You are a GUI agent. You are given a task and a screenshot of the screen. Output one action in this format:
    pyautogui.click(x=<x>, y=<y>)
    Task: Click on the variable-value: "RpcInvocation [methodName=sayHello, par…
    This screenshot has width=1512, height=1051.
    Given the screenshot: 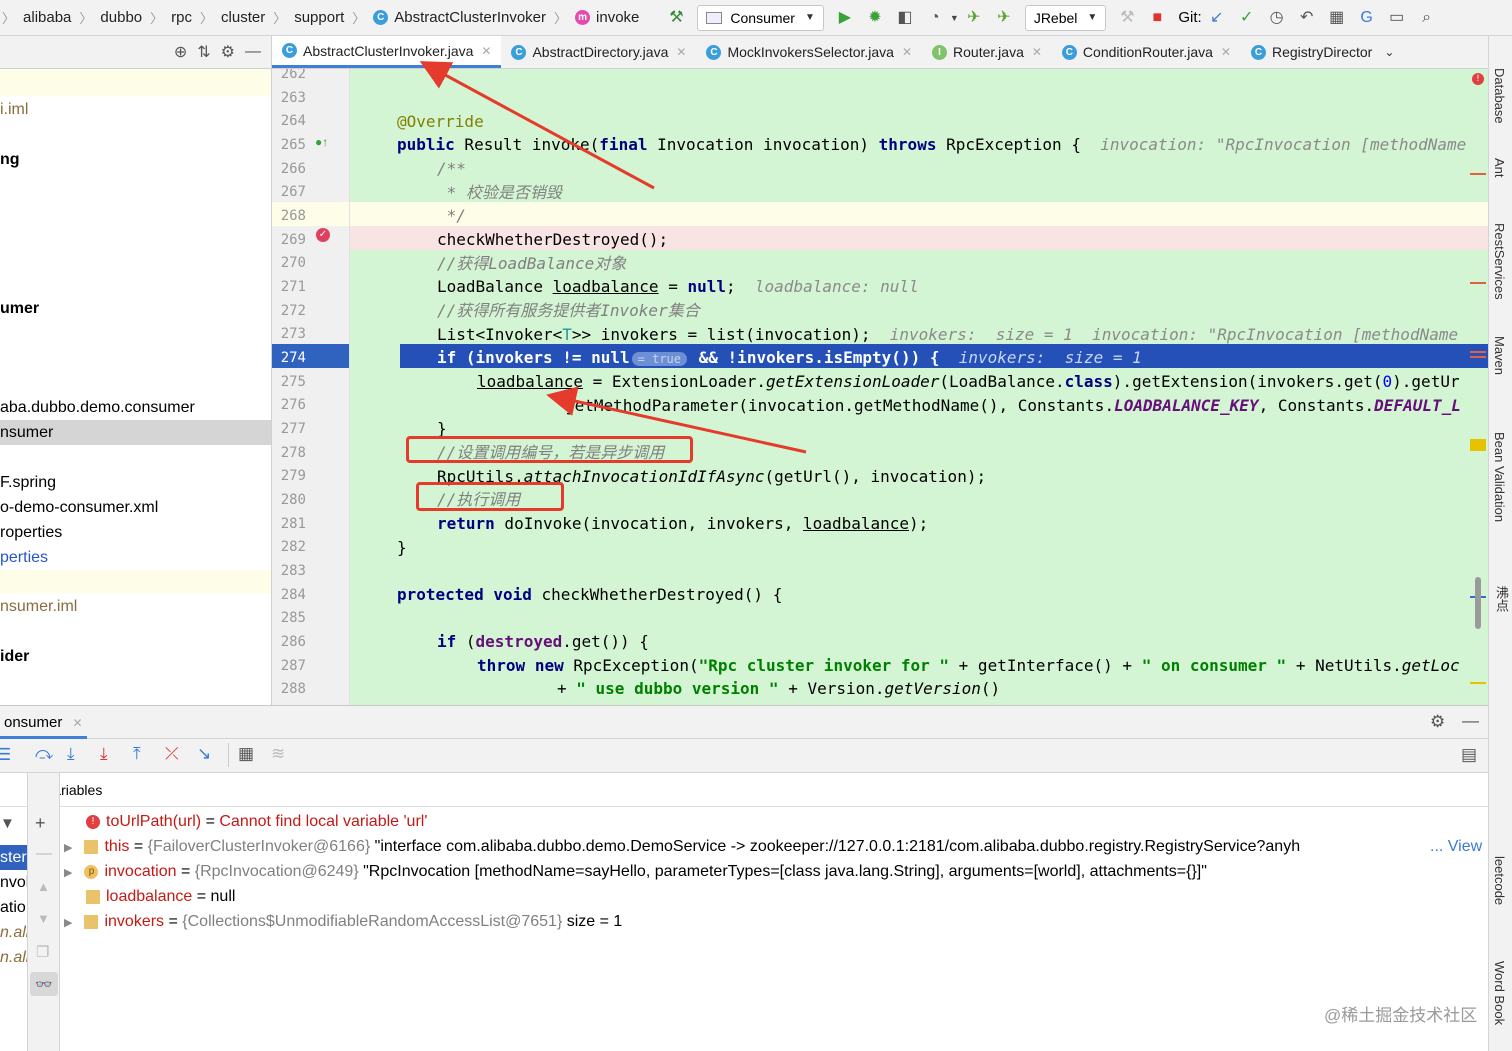 What is the action you would take?
    pyautogui.click(x=782, y=871)
    